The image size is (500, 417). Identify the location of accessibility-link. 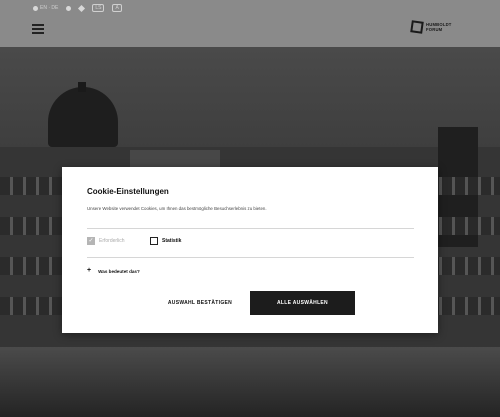
(82, 8).